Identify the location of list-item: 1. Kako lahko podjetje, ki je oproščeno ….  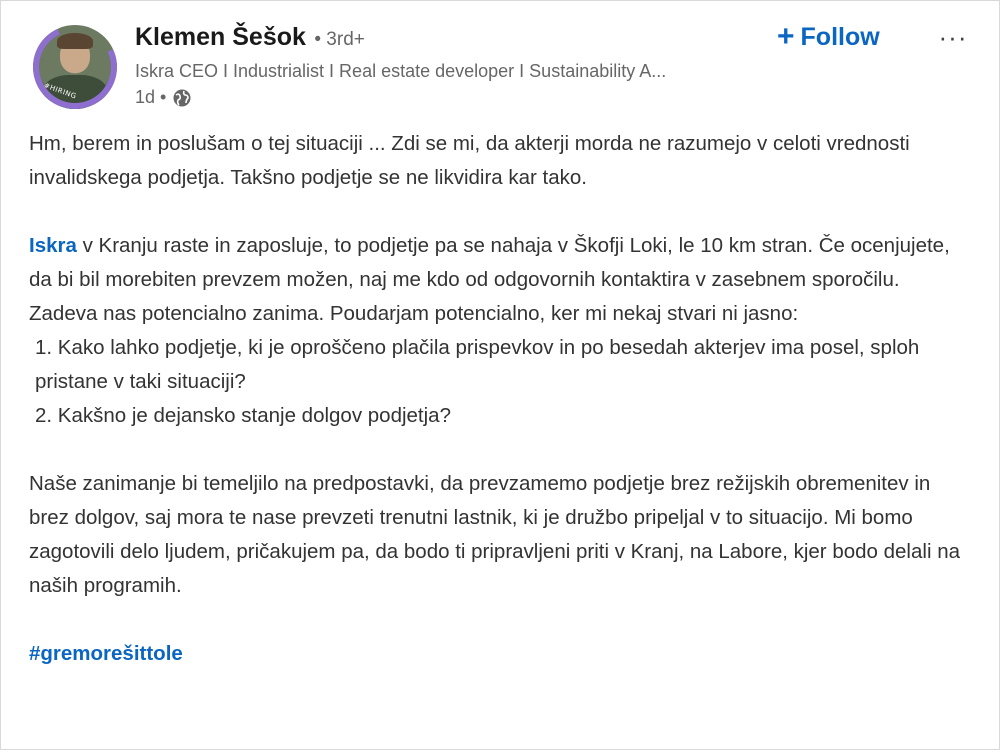
(477, 364).